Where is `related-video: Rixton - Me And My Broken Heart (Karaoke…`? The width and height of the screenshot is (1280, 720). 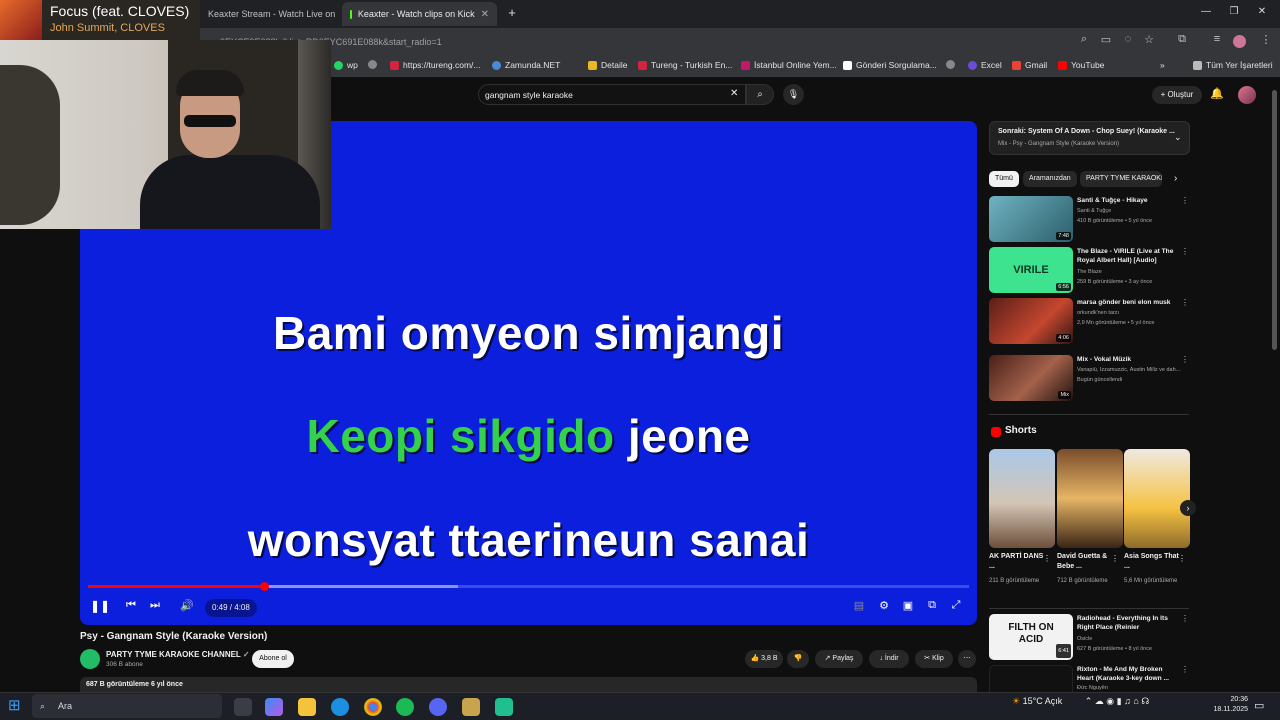 related-video: Rixton - Me And My Broken Heart (Karaoke… is located at coordinates (1089, 678).